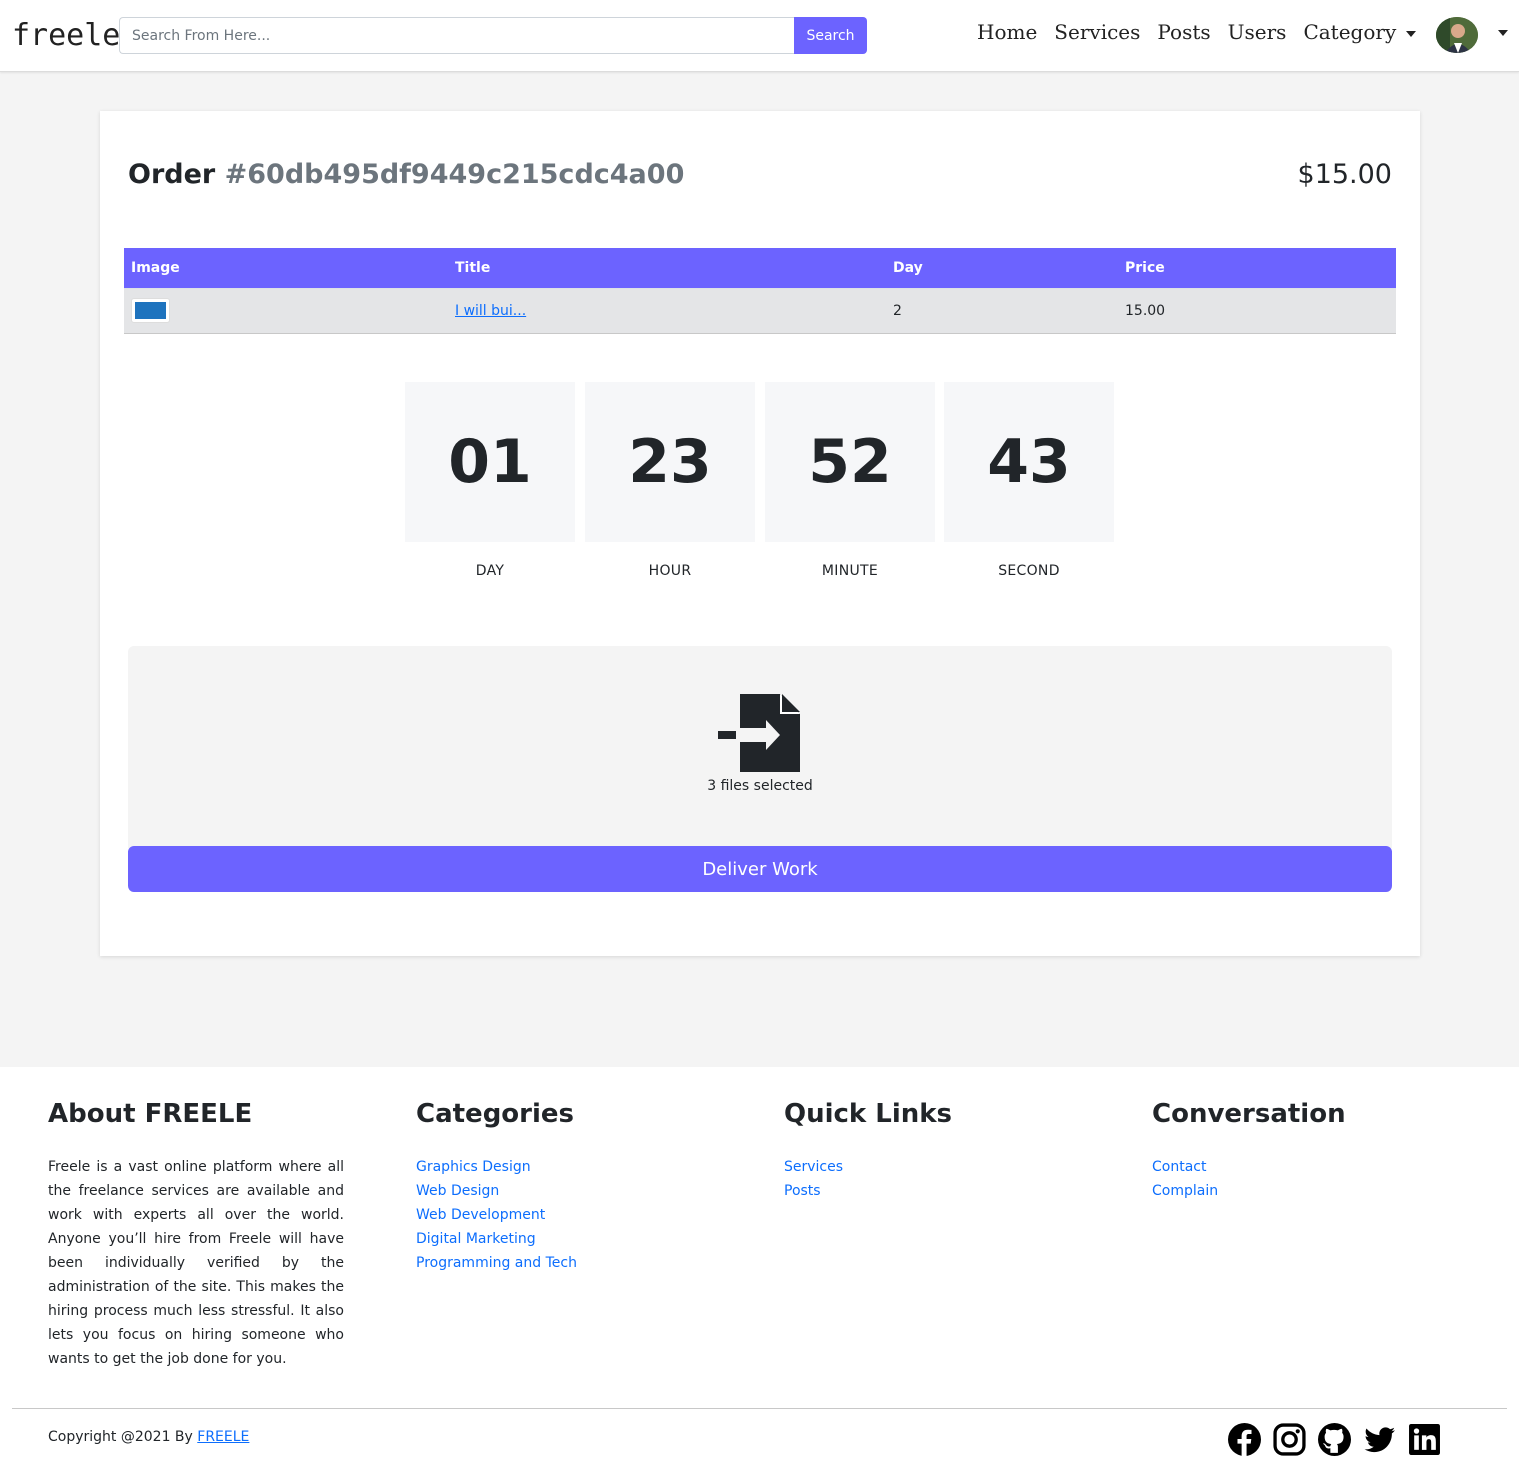  I want to click on countdown-hour-value: 23, so click(670, 462).